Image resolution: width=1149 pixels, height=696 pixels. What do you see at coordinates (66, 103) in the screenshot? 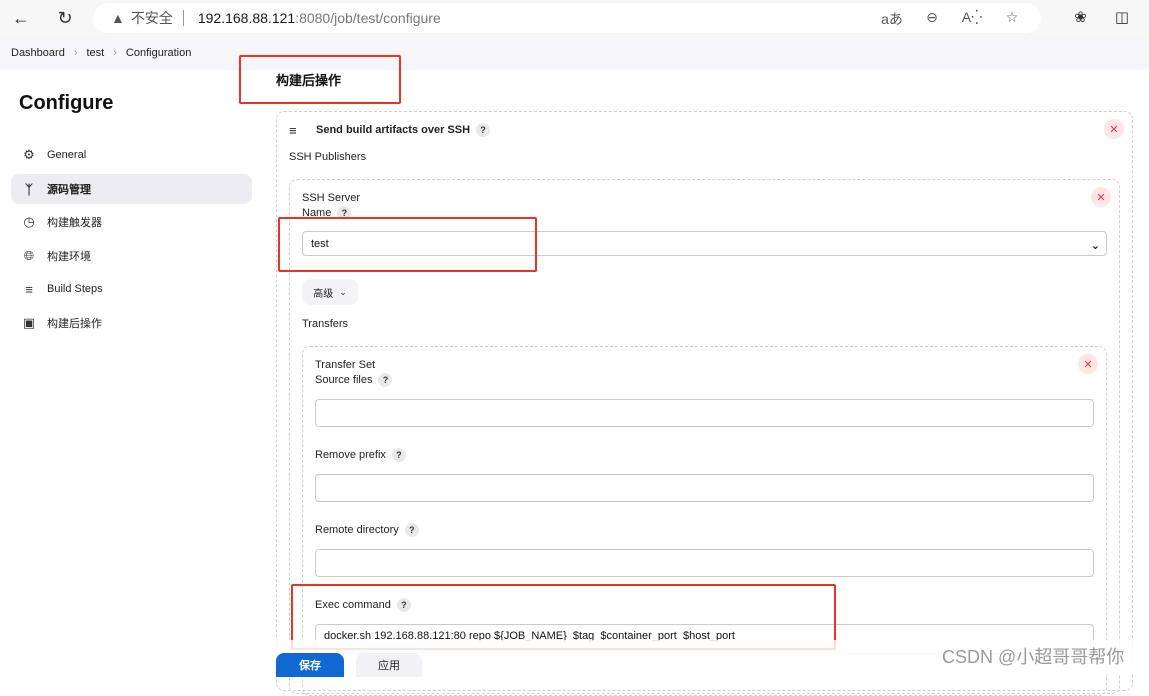
I see `page-title: Configure` at bounding box center [66, 103].